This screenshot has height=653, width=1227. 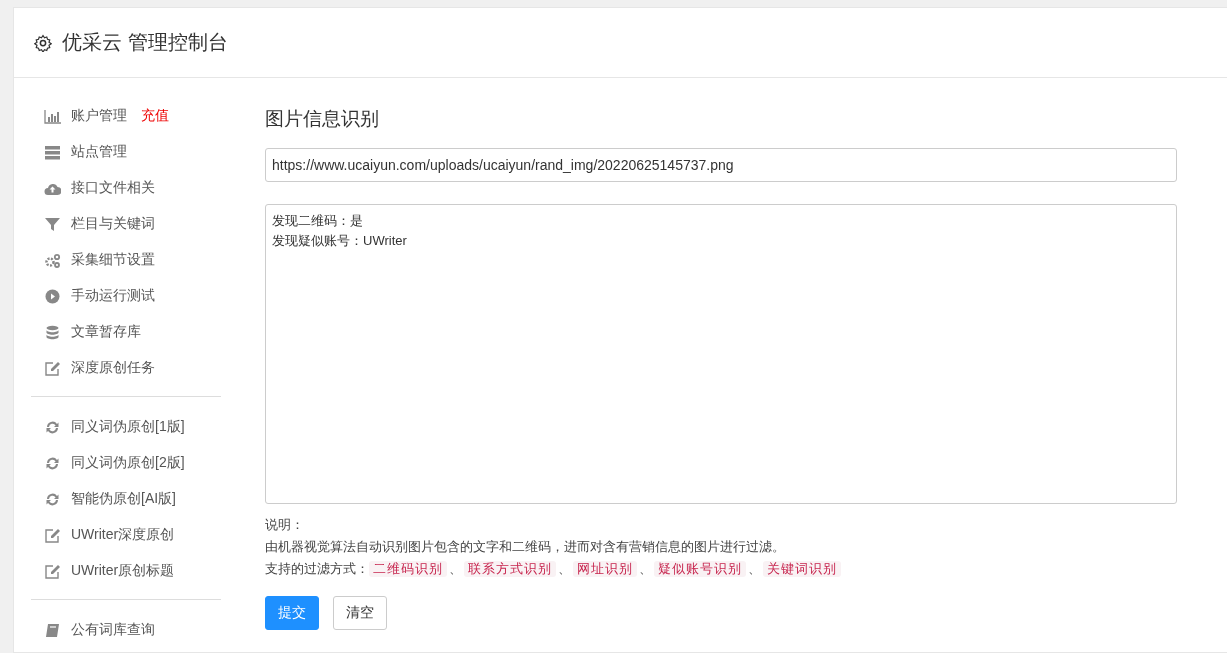 I want to click on book-icon, so click(x=52, y=630).